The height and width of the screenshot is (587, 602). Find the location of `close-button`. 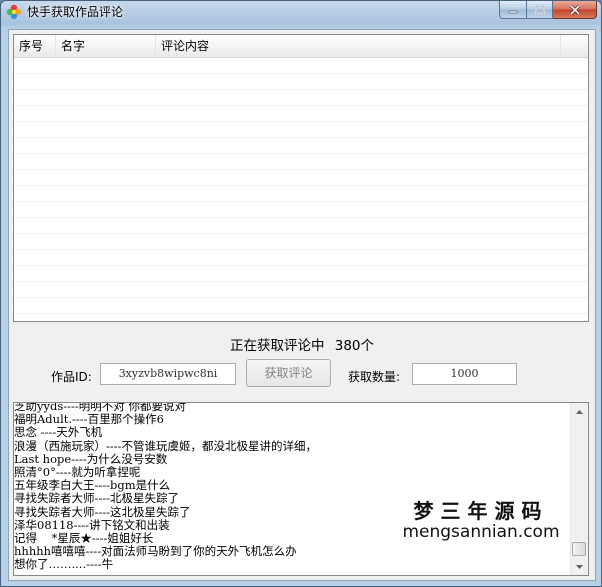

close-button is located at coordinates (575, 10).